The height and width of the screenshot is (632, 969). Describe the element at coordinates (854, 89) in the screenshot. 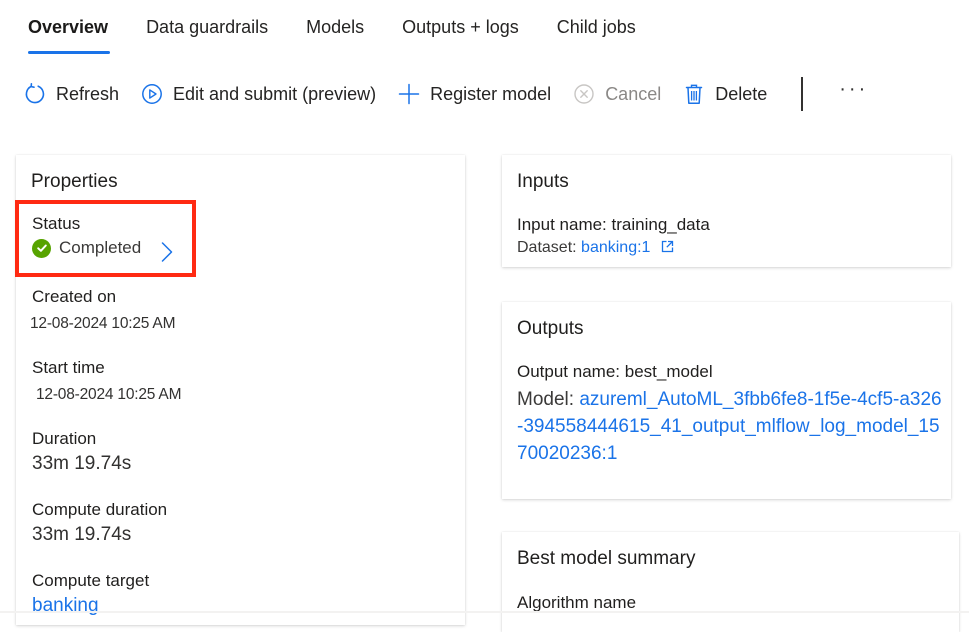

I see `more-icon: ···` at that location.